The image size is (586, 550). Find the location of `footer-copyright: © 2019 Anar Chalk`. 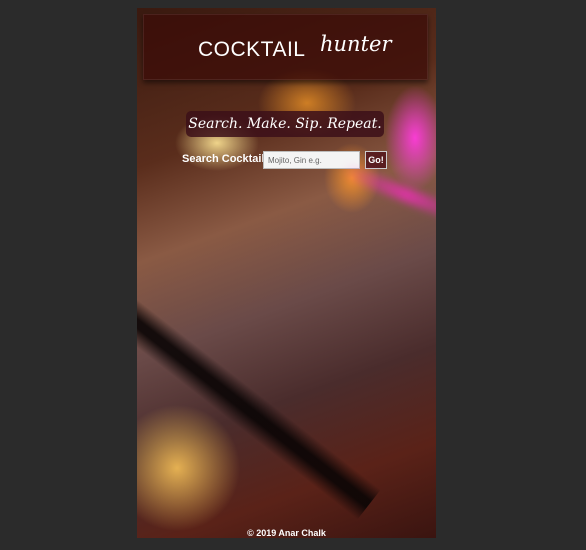

footer-copyright: © 2019 Anar Chalk is located at coordinates (286, 533).